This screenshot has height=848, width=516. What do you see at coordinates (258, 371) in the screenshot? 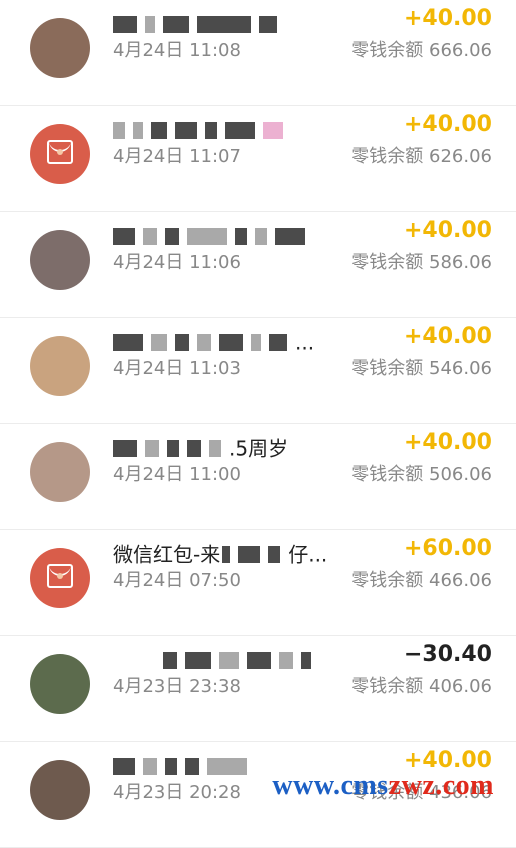
I see `transaction-row: ... 4月24日 11:03 +40.00 零钱余额 546.06` at bounding box center [258, 371].